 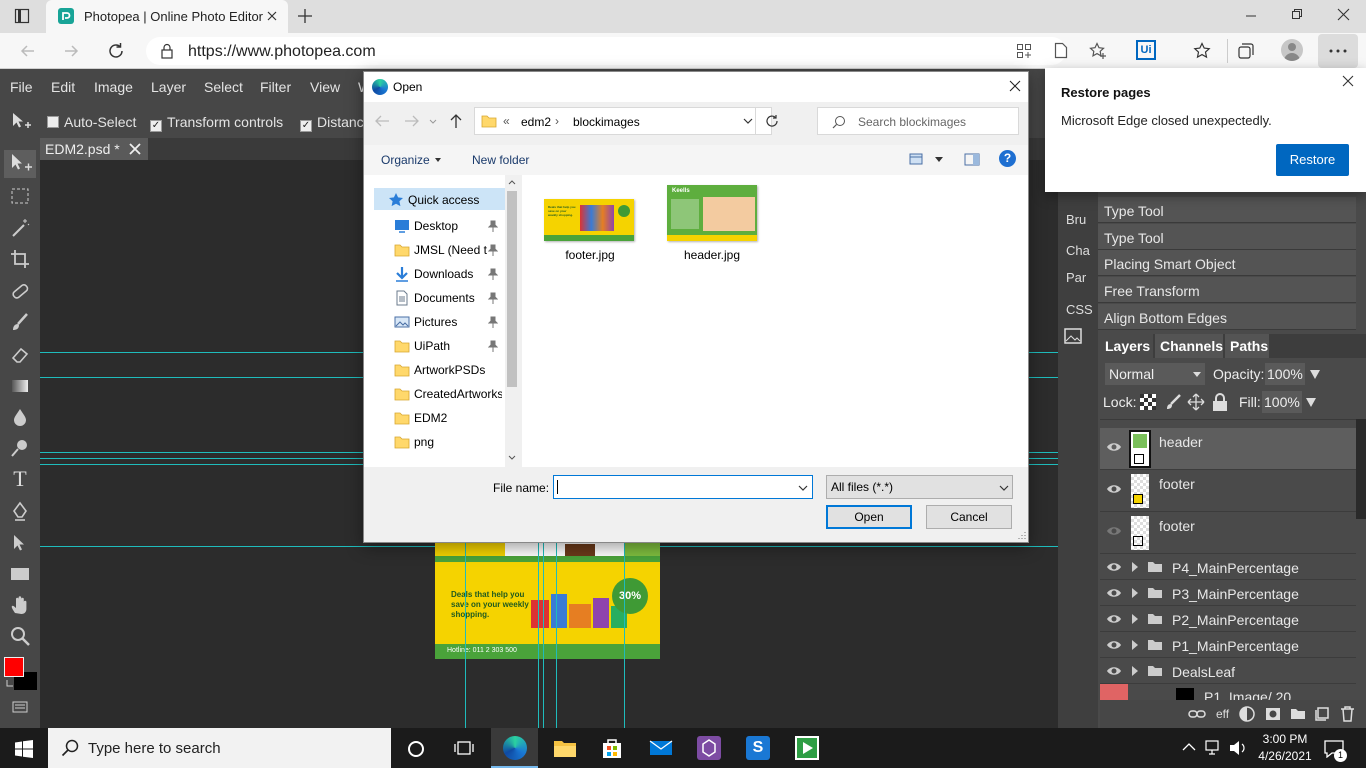 I want to click on layers-scrollbar, so click(x=1361, y=469).